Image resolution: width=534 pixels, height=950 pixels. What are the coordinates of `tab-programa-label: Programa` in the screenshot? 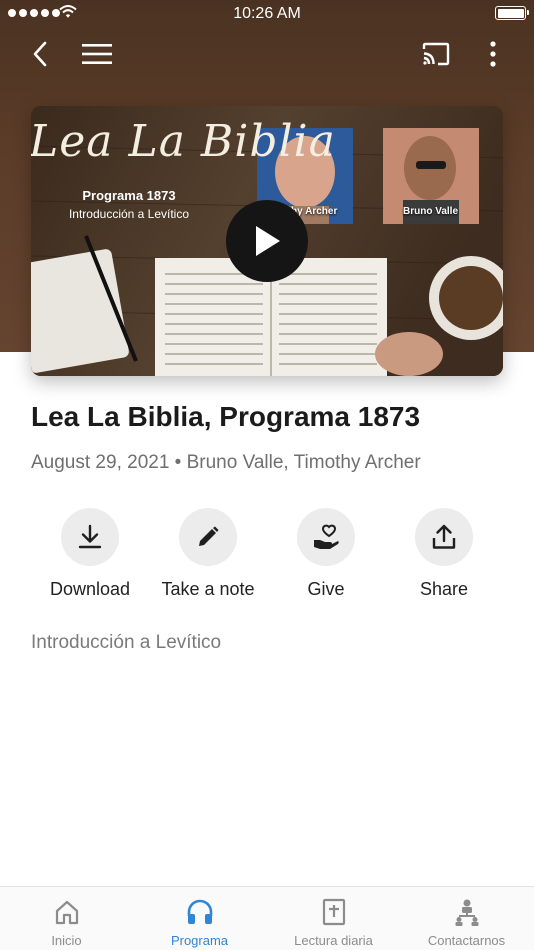 It's located at (199, 940).